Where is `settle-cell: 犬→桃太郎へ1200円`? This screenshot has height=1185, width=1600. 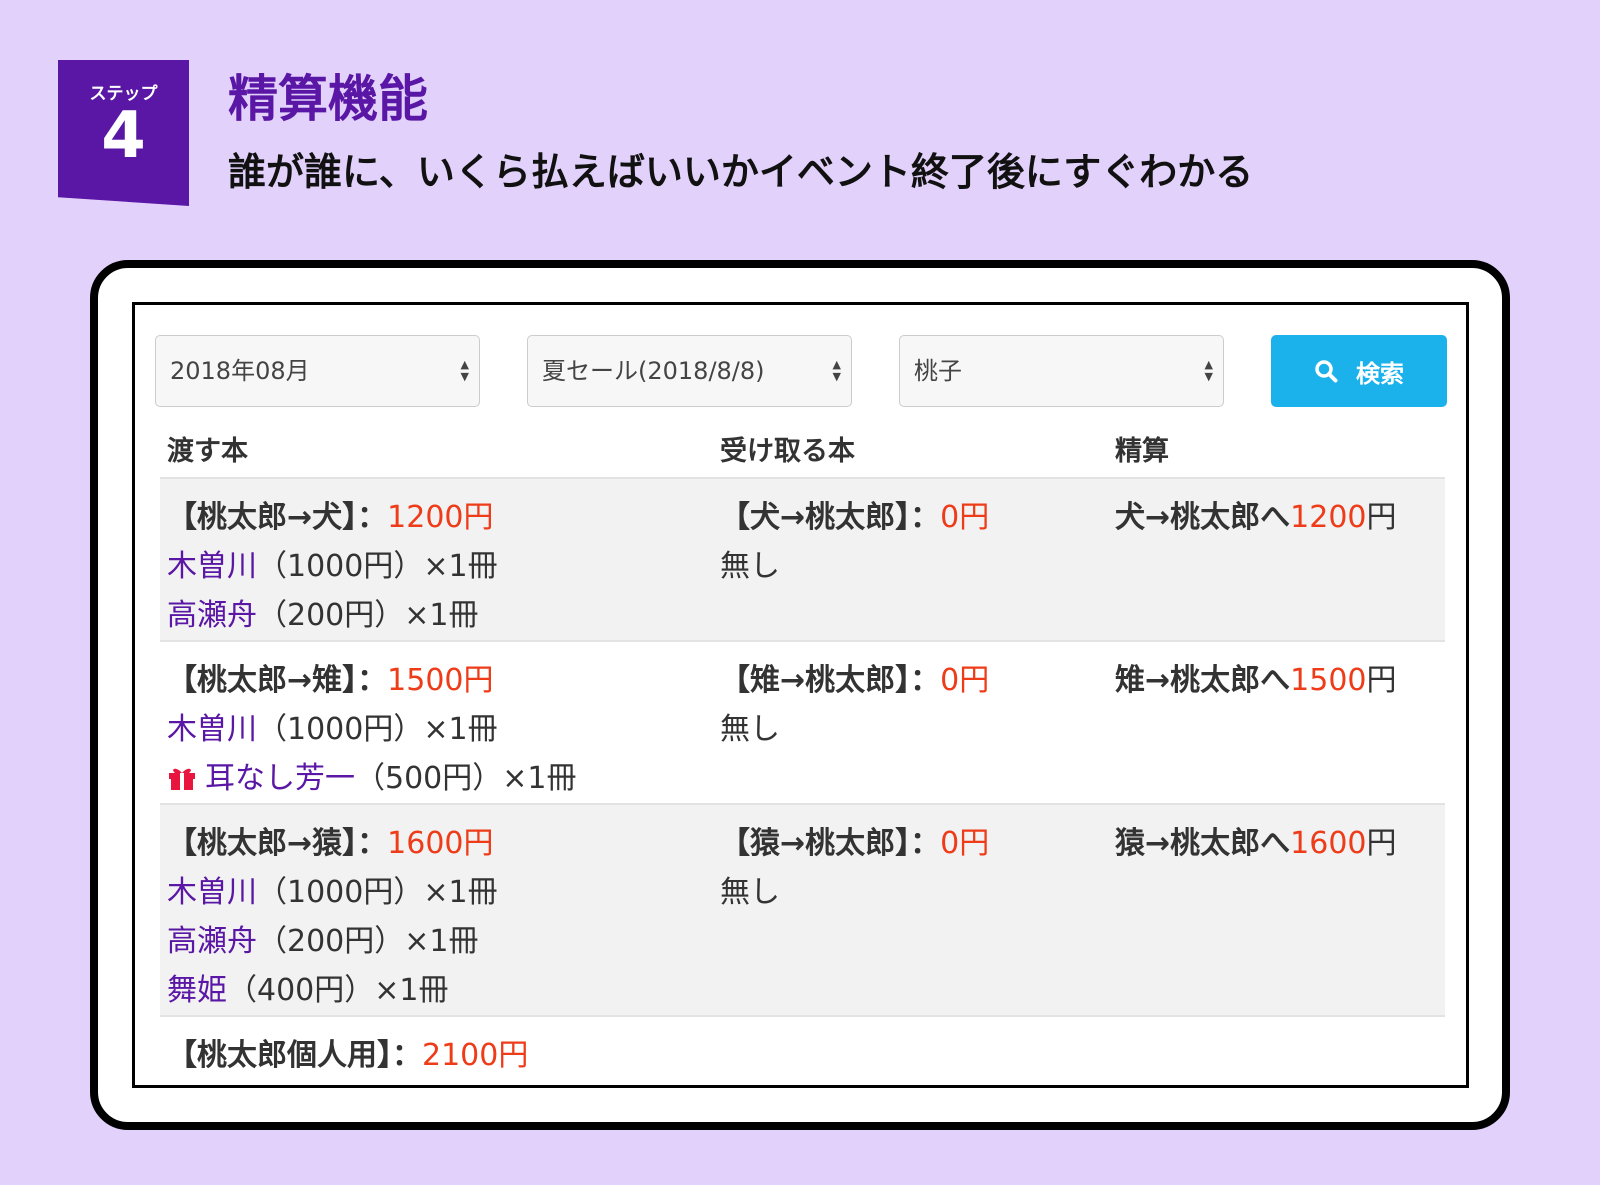
settle-cell: 犬→桃太郎へ1200円 is located at coordinates (1256, 517).